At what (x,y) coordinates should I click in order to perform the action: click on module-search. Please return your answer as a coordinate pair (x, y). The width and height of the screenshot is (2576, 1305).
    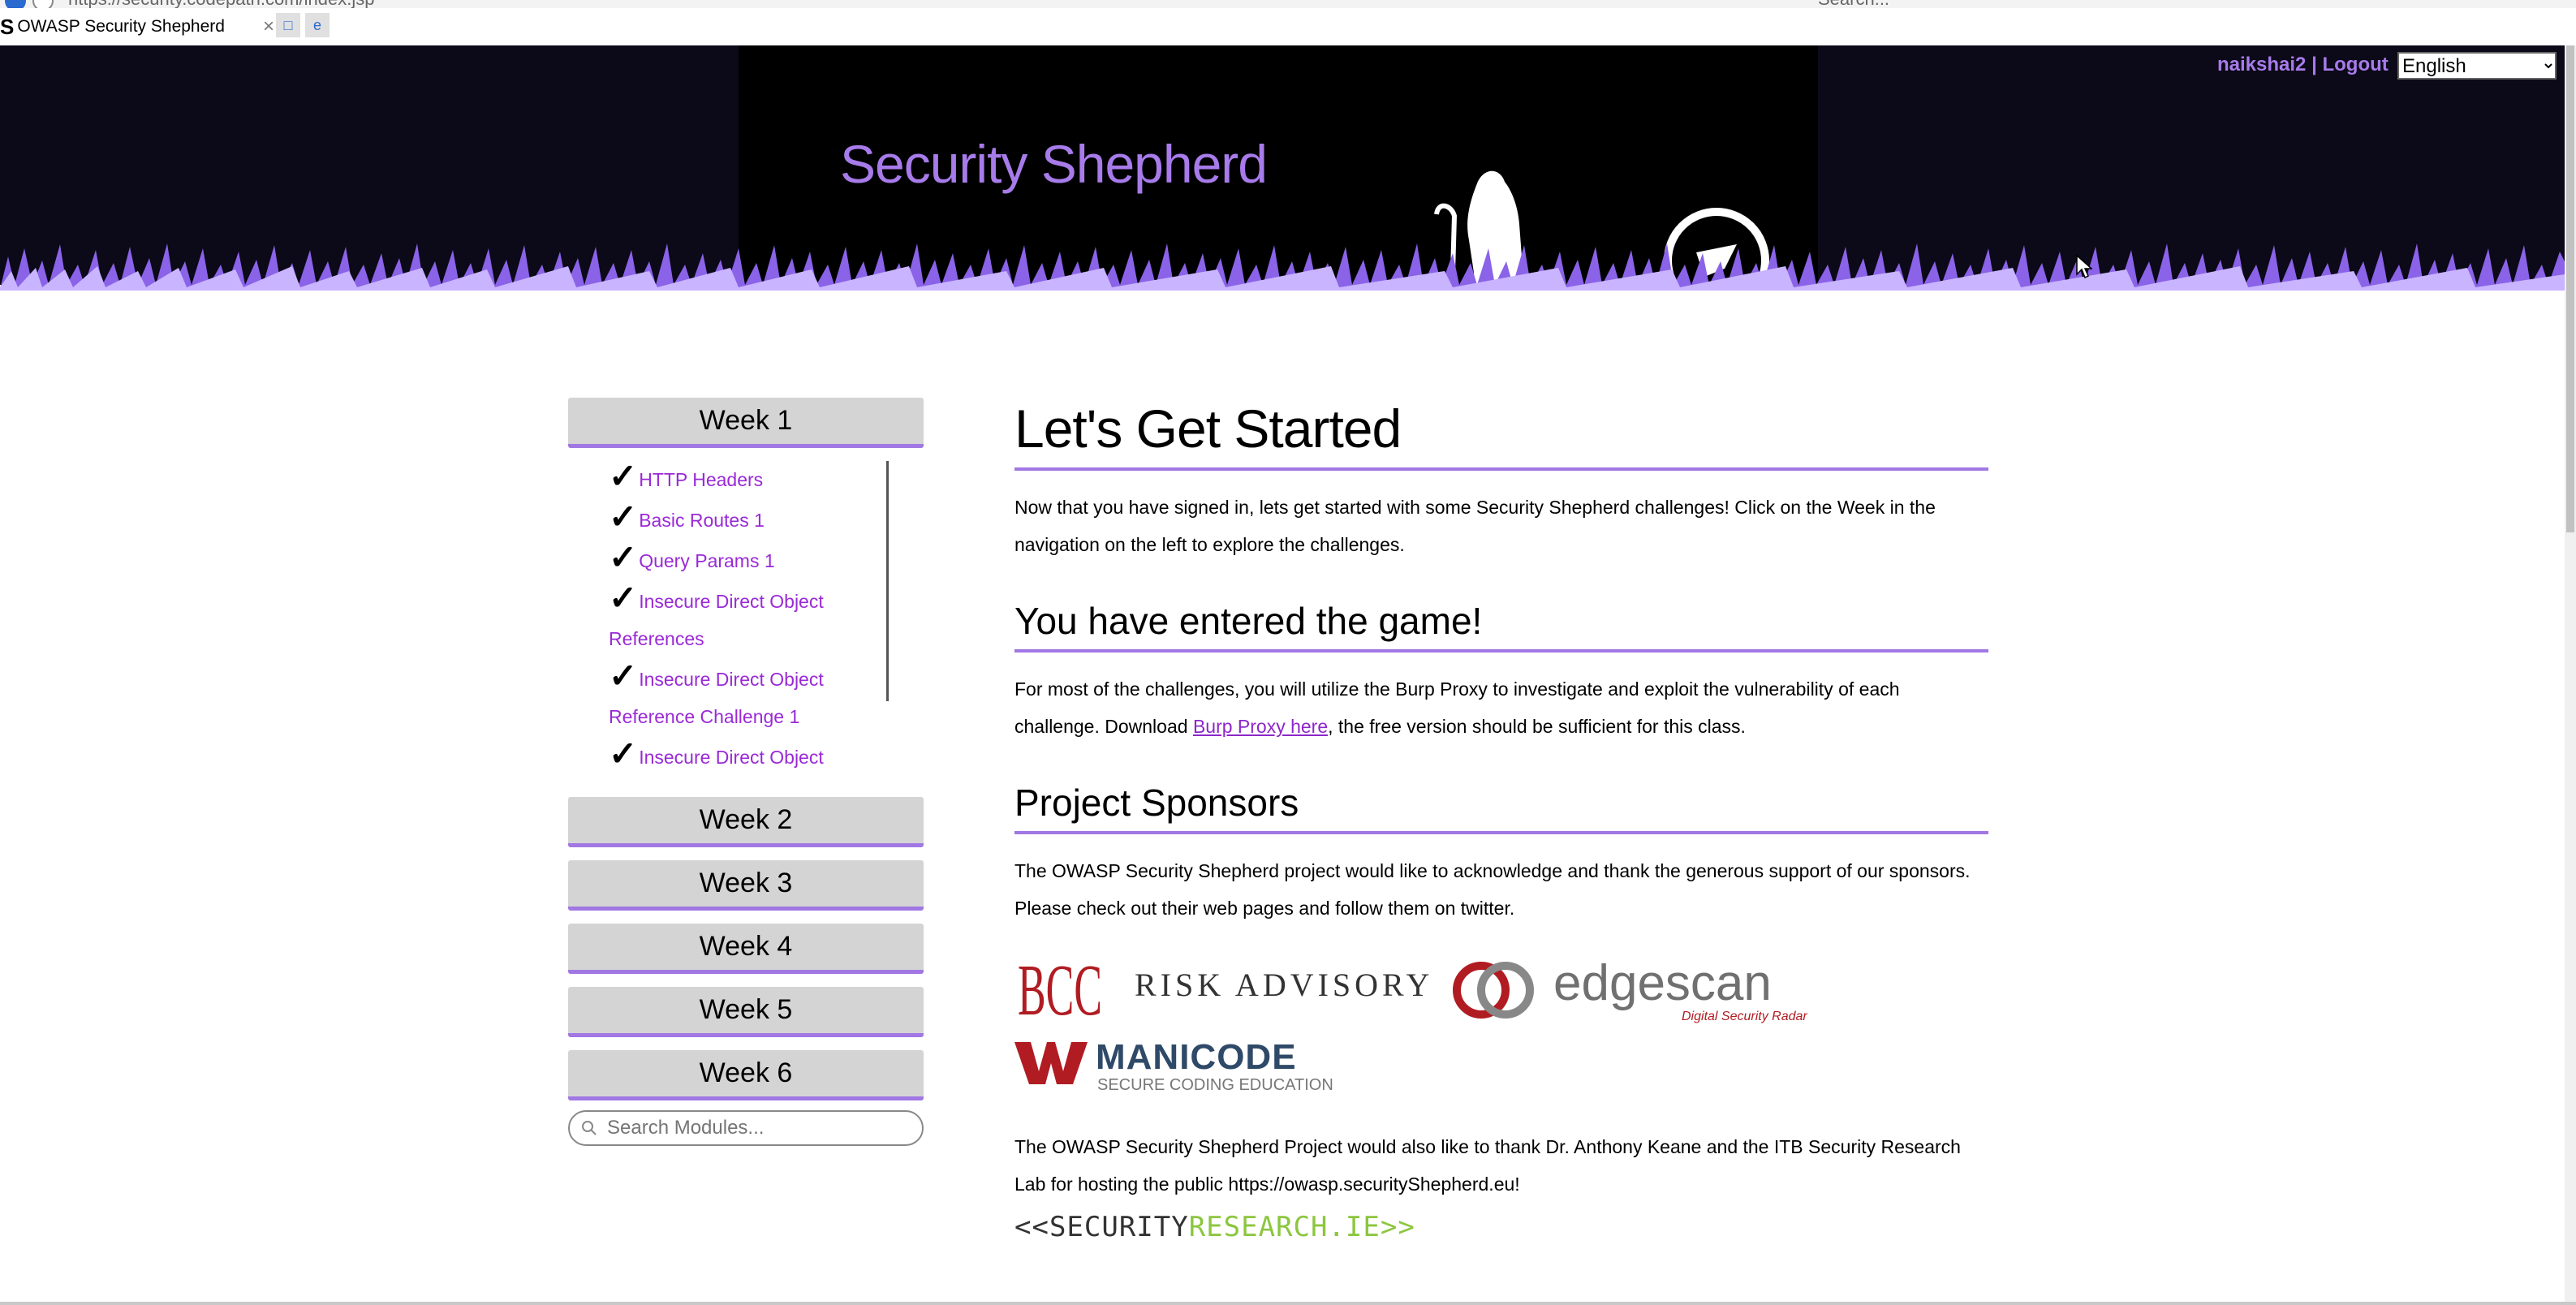
    Looking at the image, I should click on (746, 1128).